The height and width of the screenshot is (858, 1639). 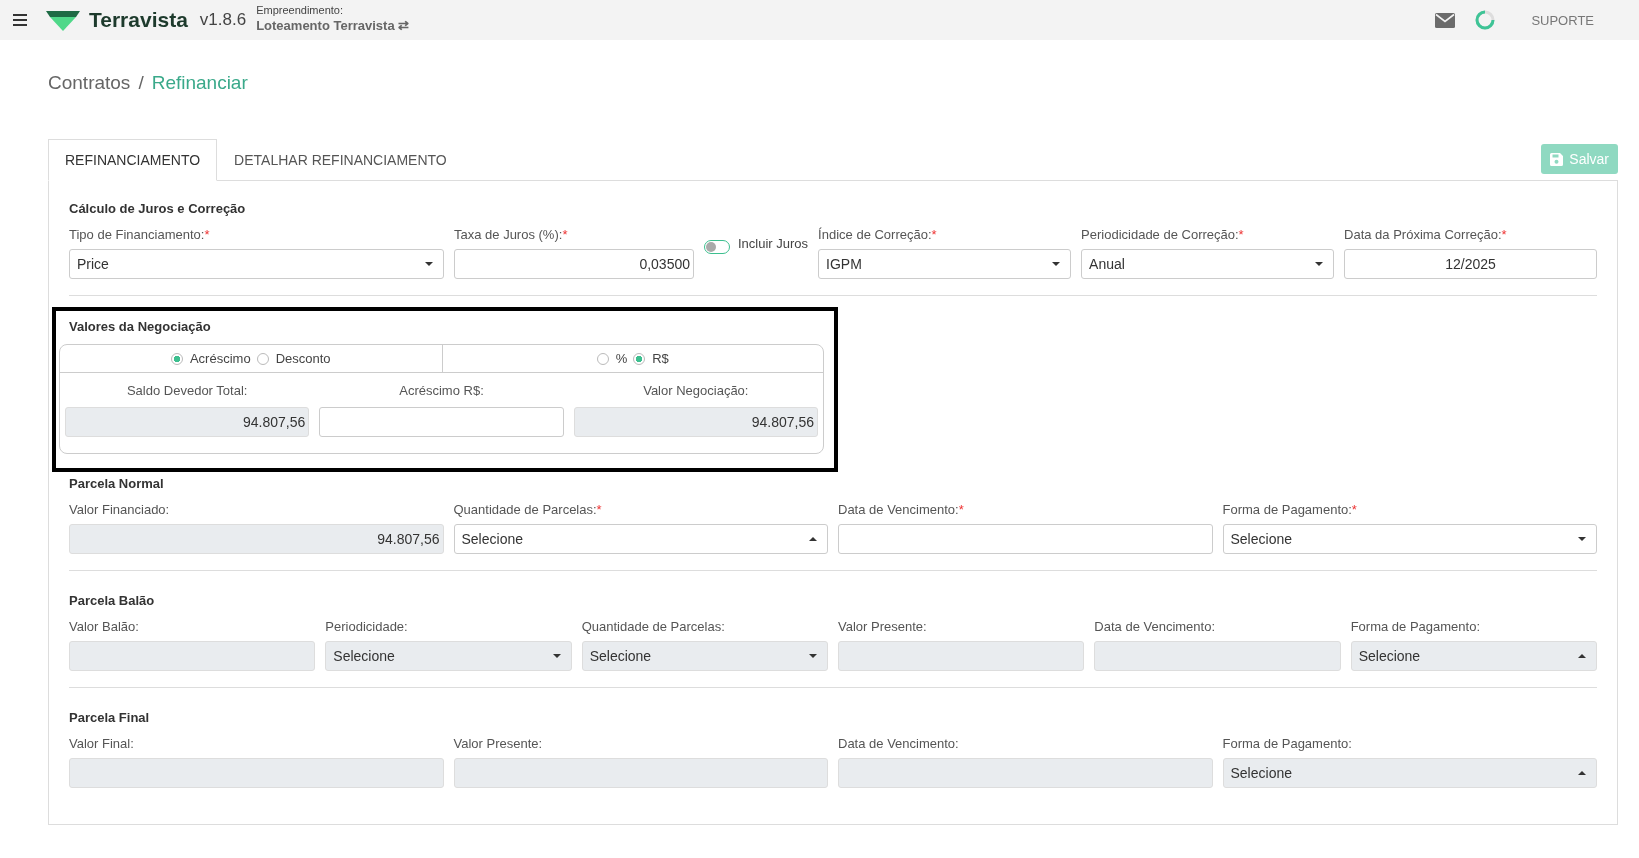 What do you see at coordinates (612, 358) in the screenshot?
I see `radio-option: %` at bounding box center [612, 358].